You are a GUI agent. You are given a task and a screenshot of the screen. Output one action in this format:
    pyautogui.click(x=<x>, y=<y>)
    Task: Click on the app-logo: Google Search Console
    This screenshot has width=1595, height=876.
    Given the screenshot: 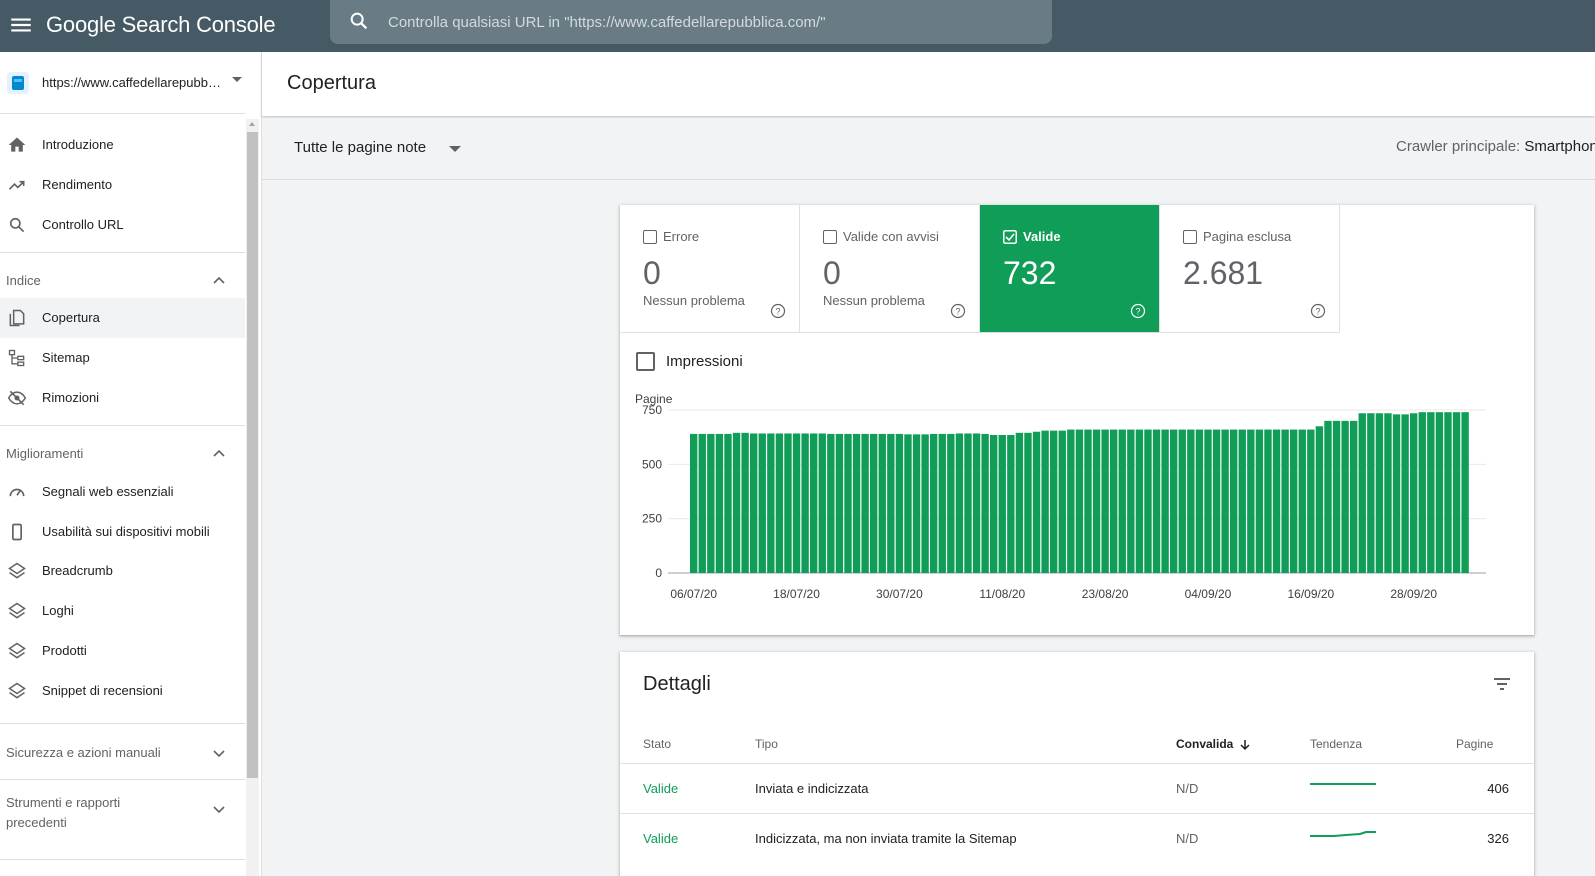 What is the action you would take?
    pyautogui.click(x=161, y=25)
    